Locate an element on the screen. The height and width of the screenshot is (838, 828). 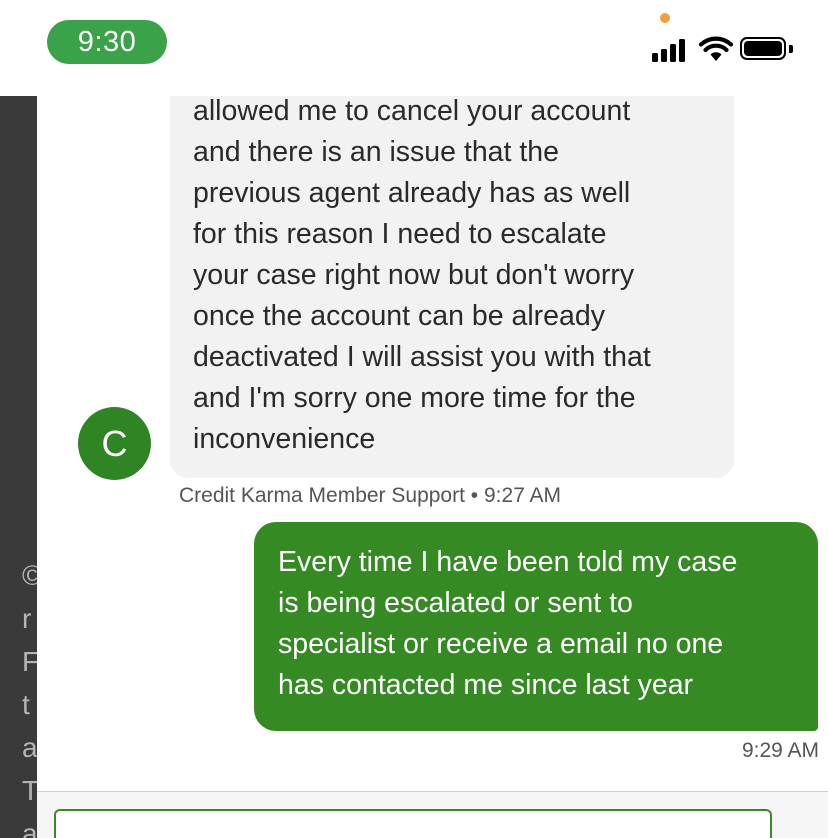
background-text-fragment: r is located at coordinates (27, 618).